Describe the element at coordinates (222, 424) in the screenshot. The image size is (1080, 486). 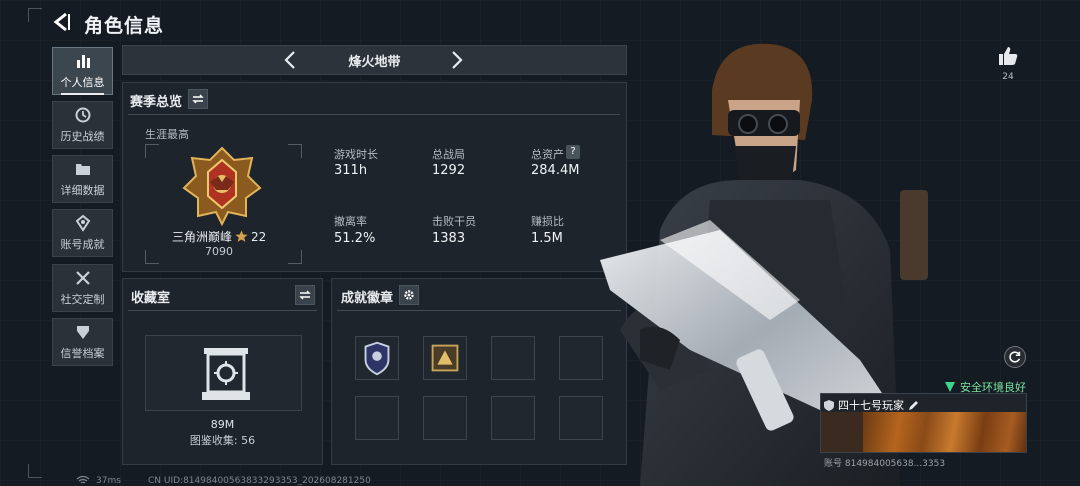
I see `collection-value: 89M` at that location.